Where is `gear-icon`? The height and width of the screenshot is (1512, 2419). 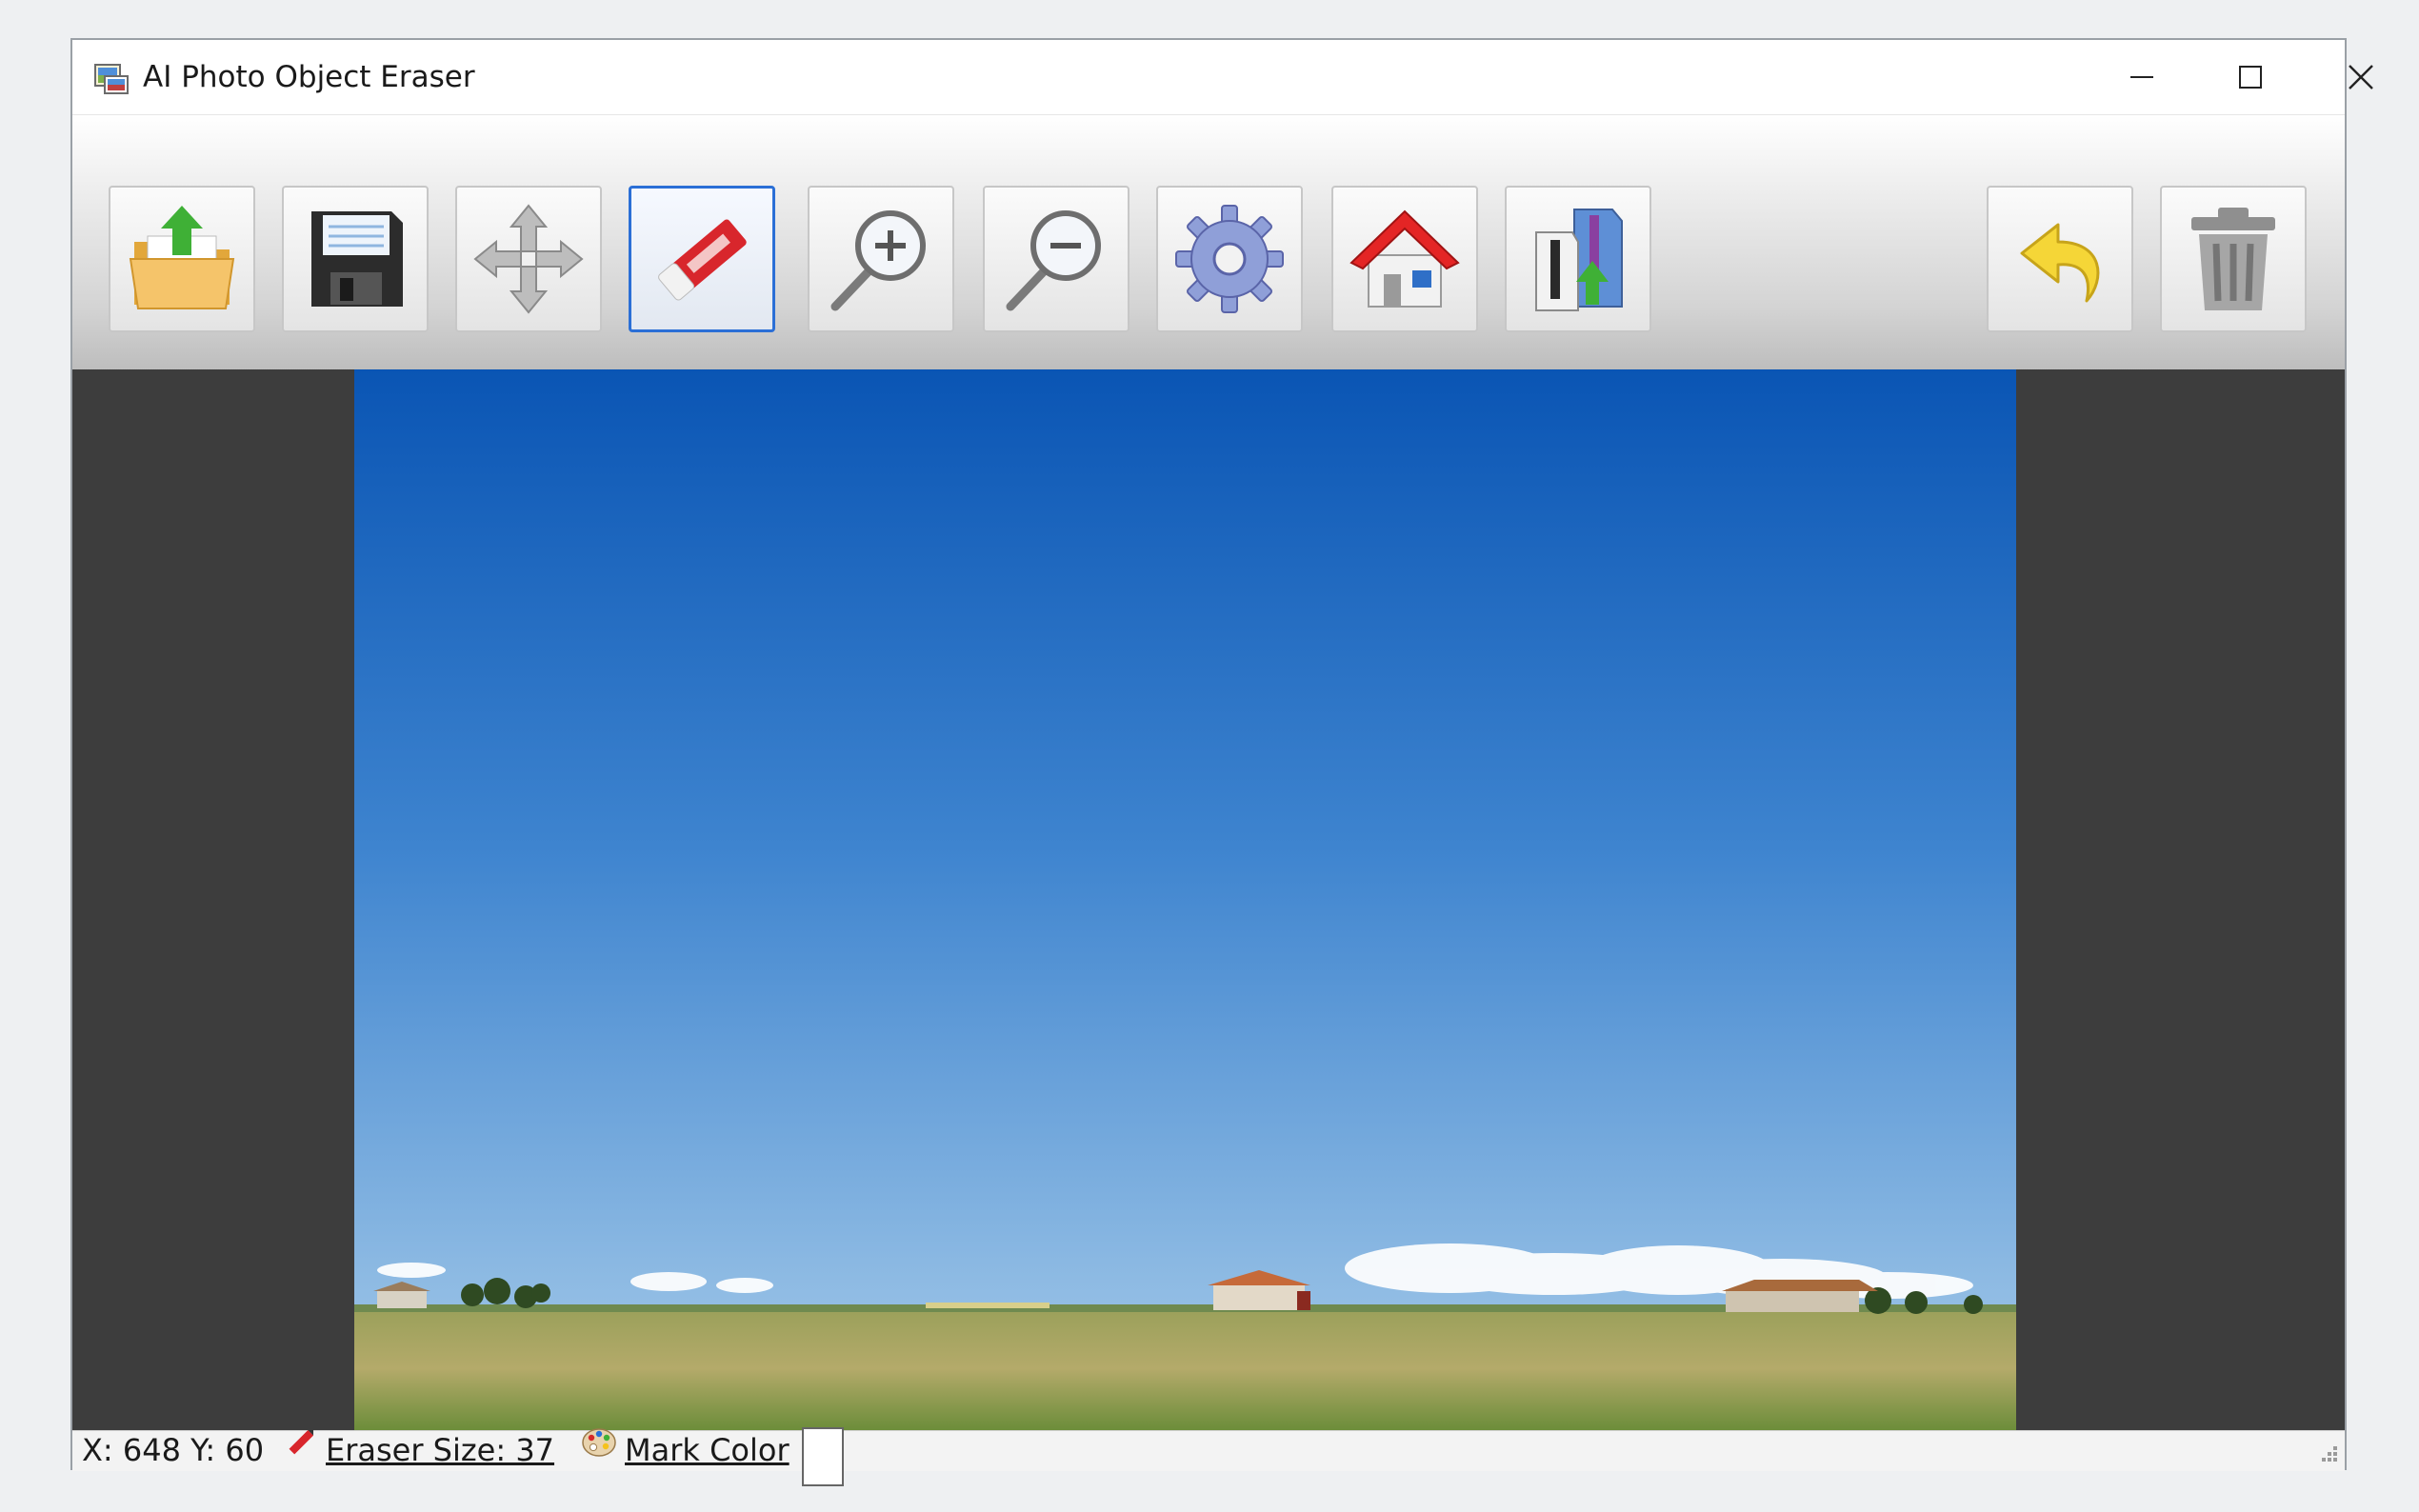
gear-icon is located at coordinates (1229, 259).